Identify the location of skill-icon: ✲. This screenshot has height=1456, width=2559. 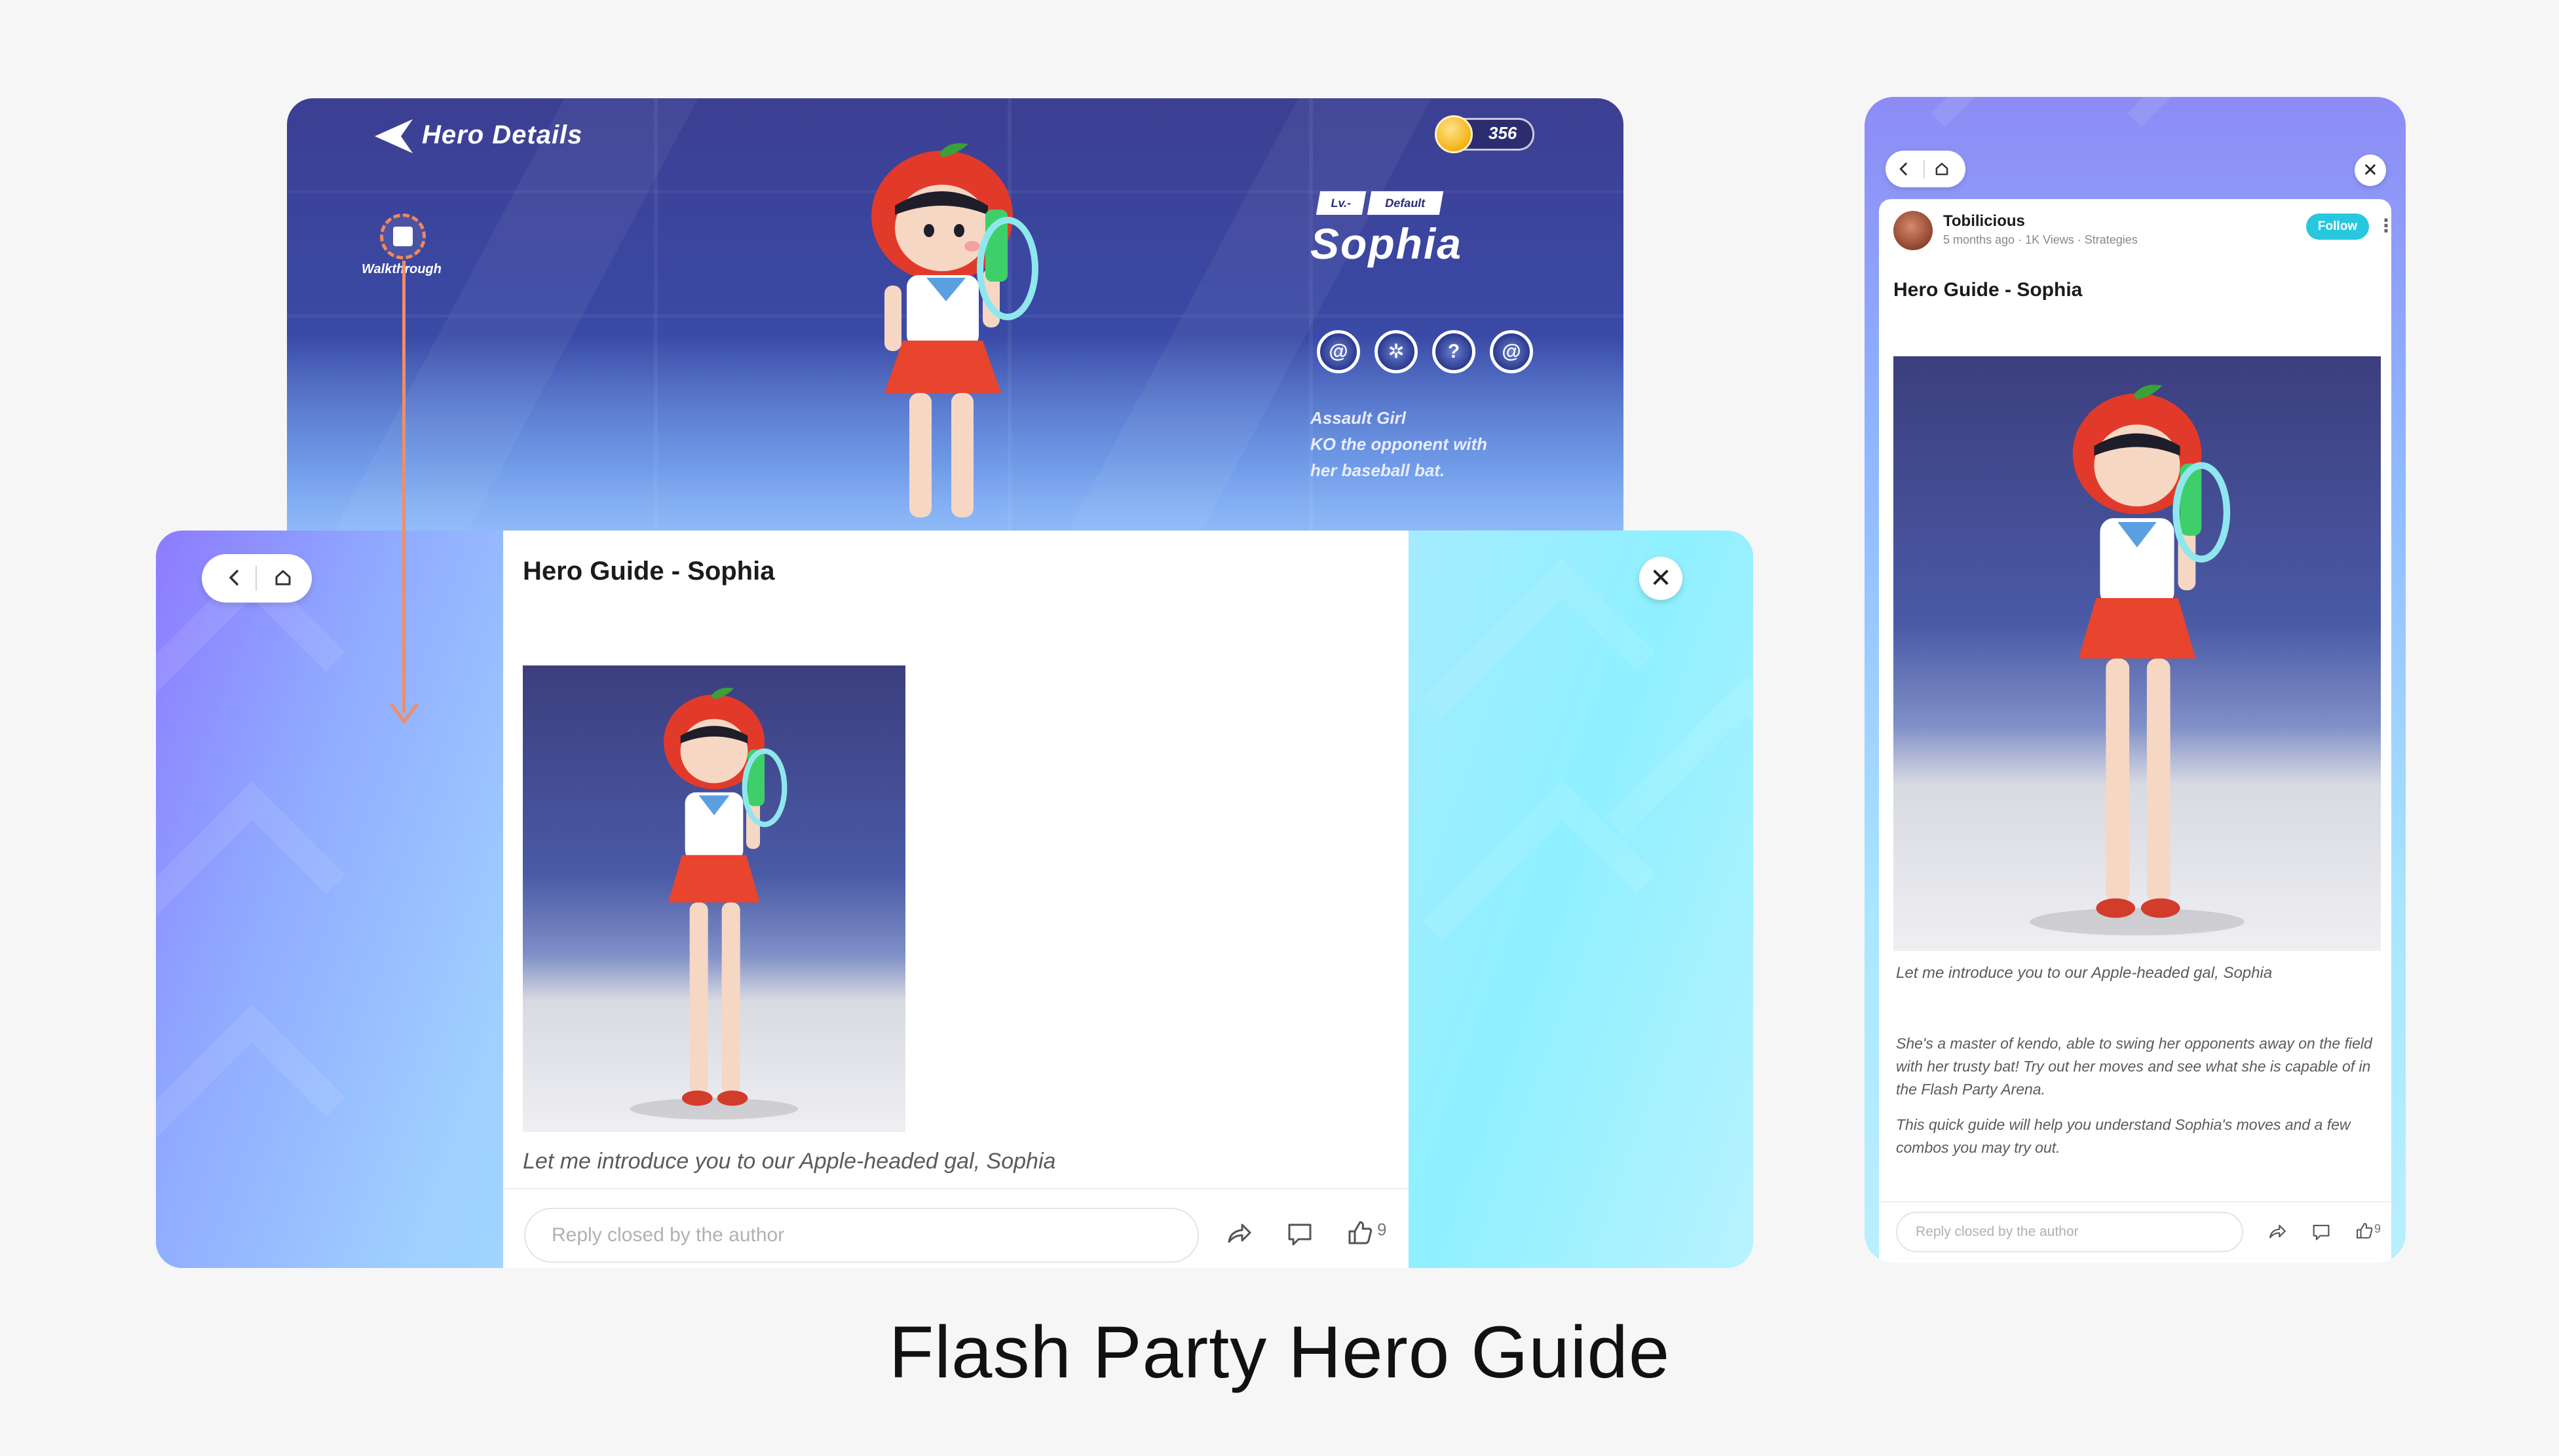
(1396, 351).